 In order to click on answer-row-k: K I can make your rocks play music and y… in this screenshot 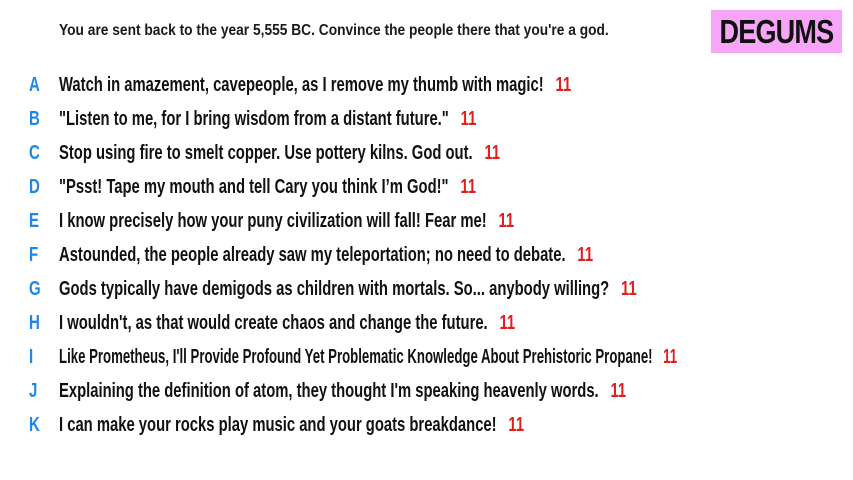, I will do `click(426, 425)`.